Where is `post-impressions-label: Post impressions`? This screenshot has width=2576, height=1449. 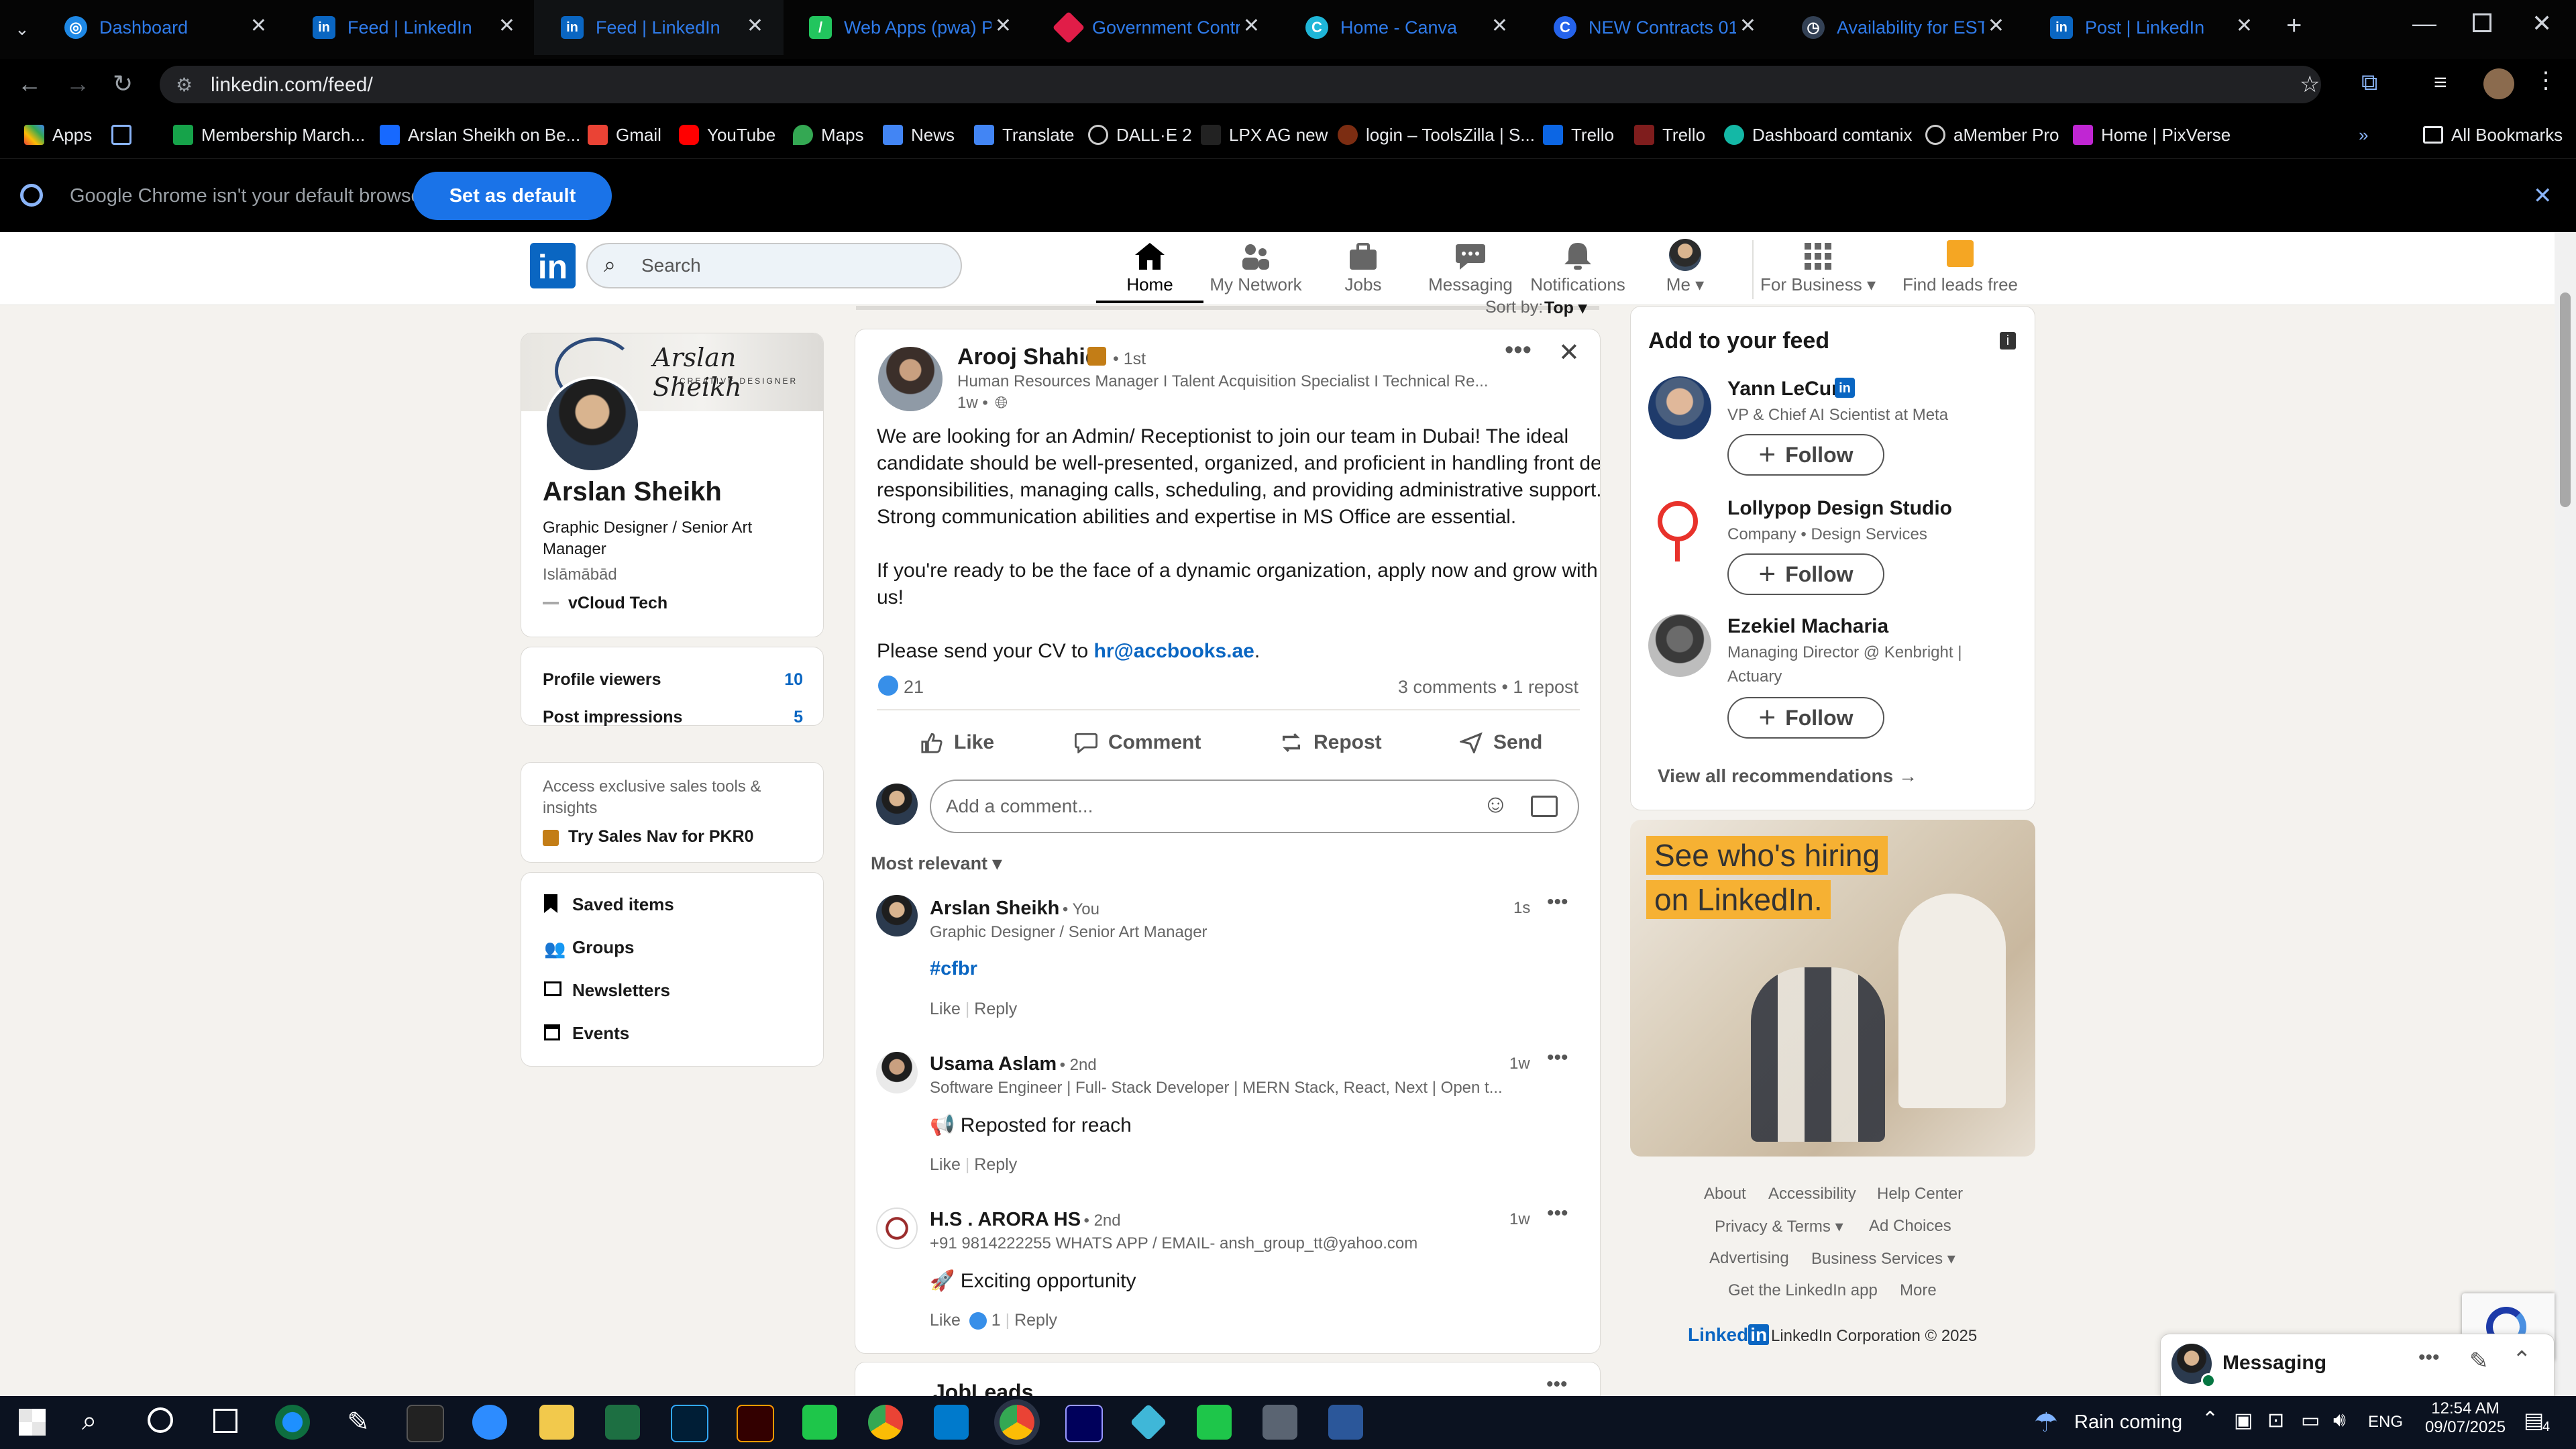
post-impressions-label: Post impressions is located at coordinates (612, 717).